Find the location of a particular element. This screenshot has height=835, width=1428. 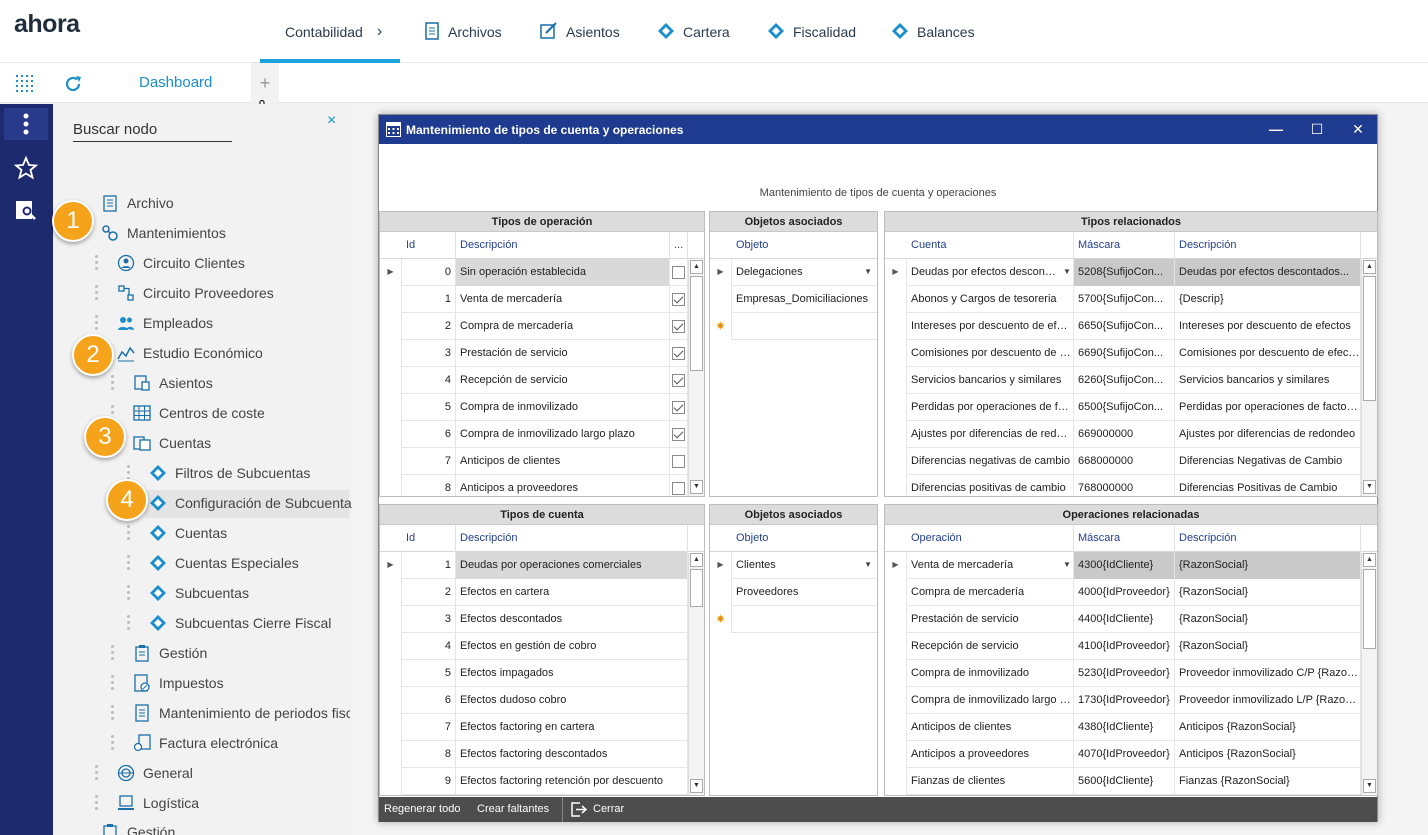

table-row: 6 Compra de inmovilizado largo plazo is located at coordinates (542, 434).